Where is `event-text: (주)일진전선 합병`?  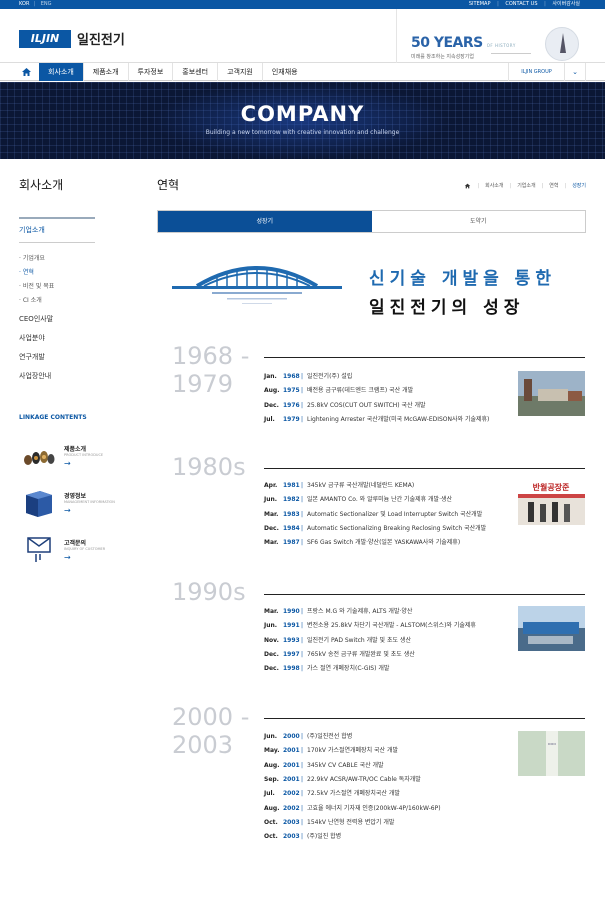 event-text: (주)일진전선 합병 is located at coordinates (330, 736).